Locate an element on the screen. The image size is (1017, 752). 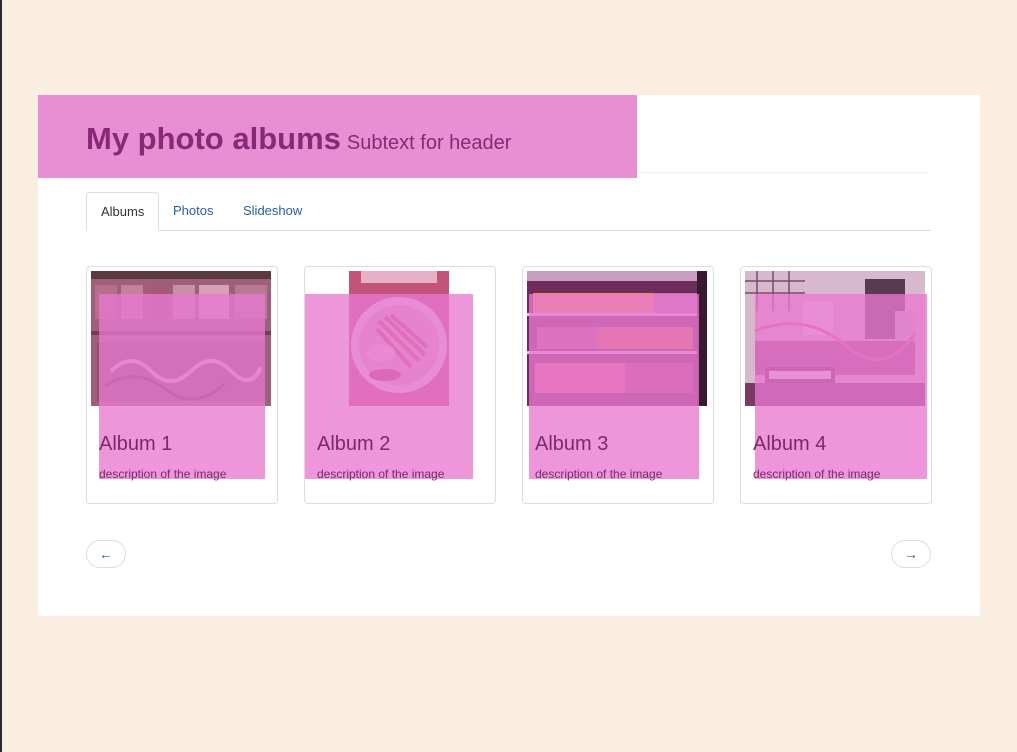
album-title: Album 2 is located at coordinates (354, 444).